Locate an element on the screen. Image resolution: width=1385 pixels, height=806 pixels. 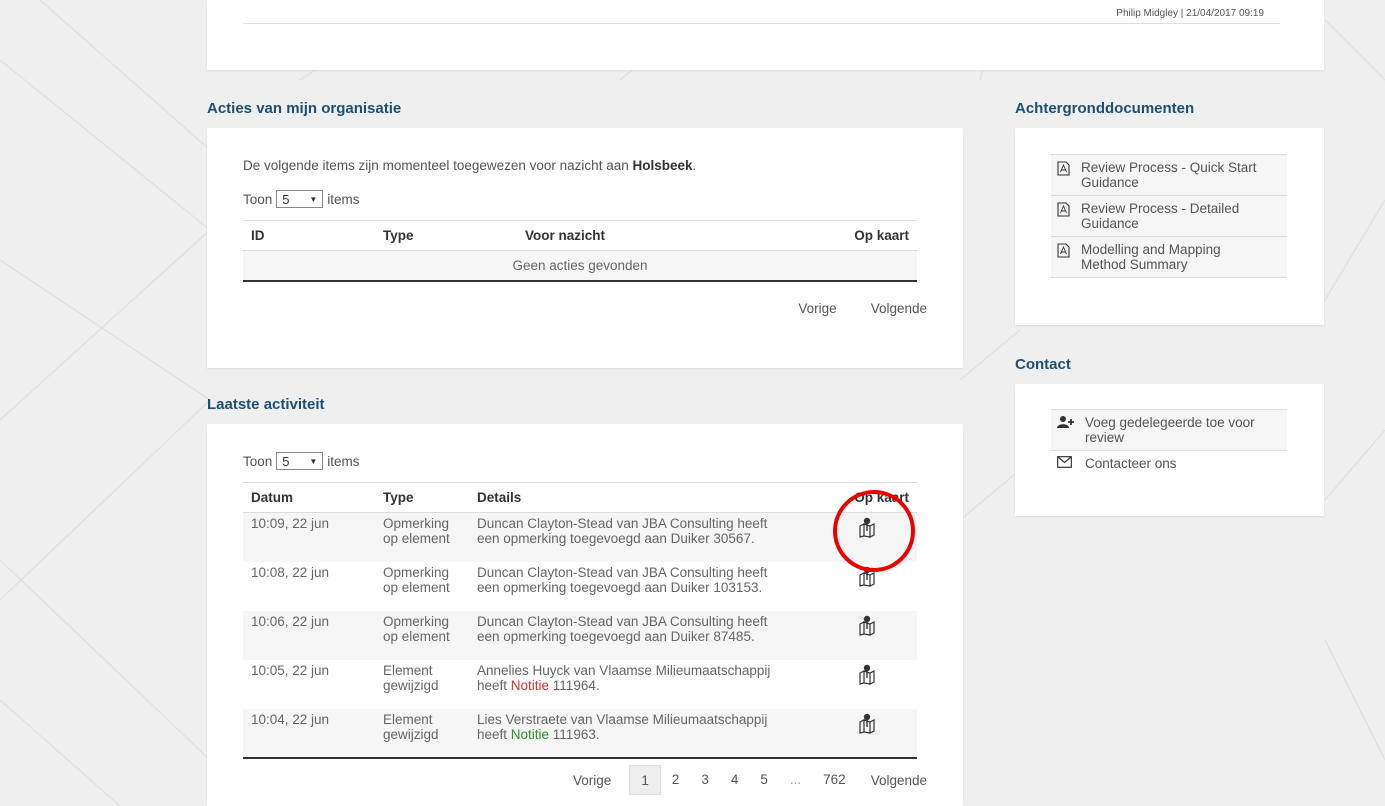
row-date: 10:04, 22 jun is located at coordinates (309, 733).